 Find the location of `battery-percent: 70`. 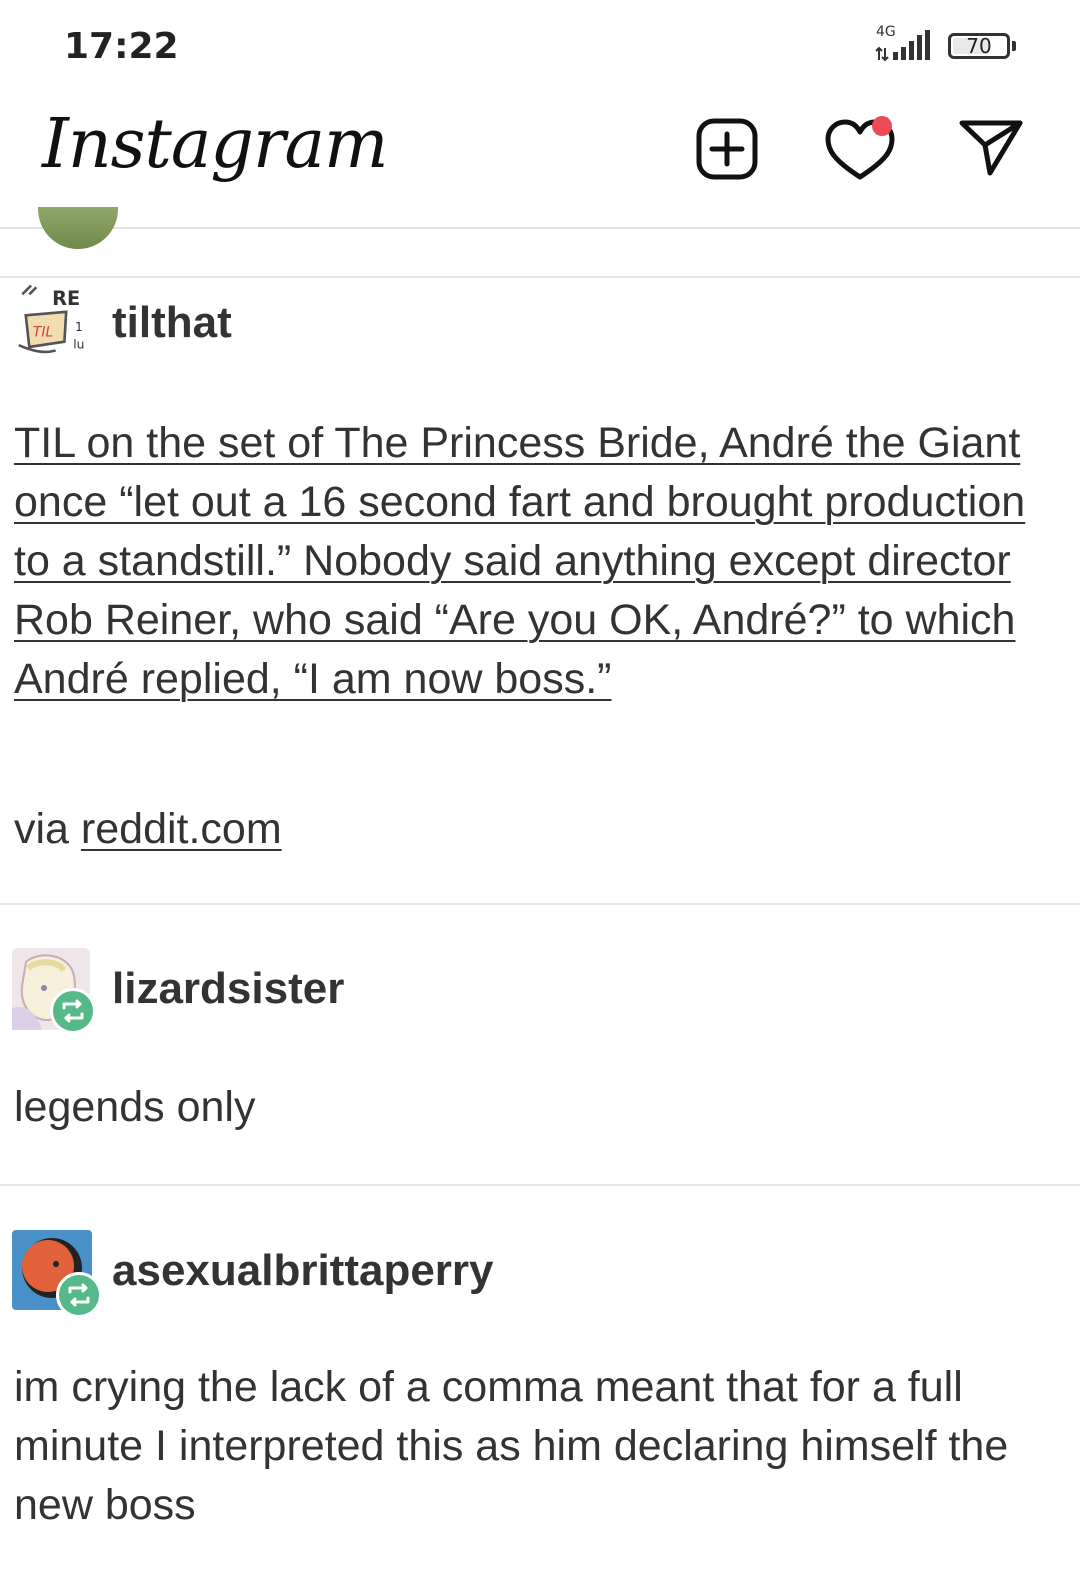

battery-percent: 70 is located at coordinates (979, 46).